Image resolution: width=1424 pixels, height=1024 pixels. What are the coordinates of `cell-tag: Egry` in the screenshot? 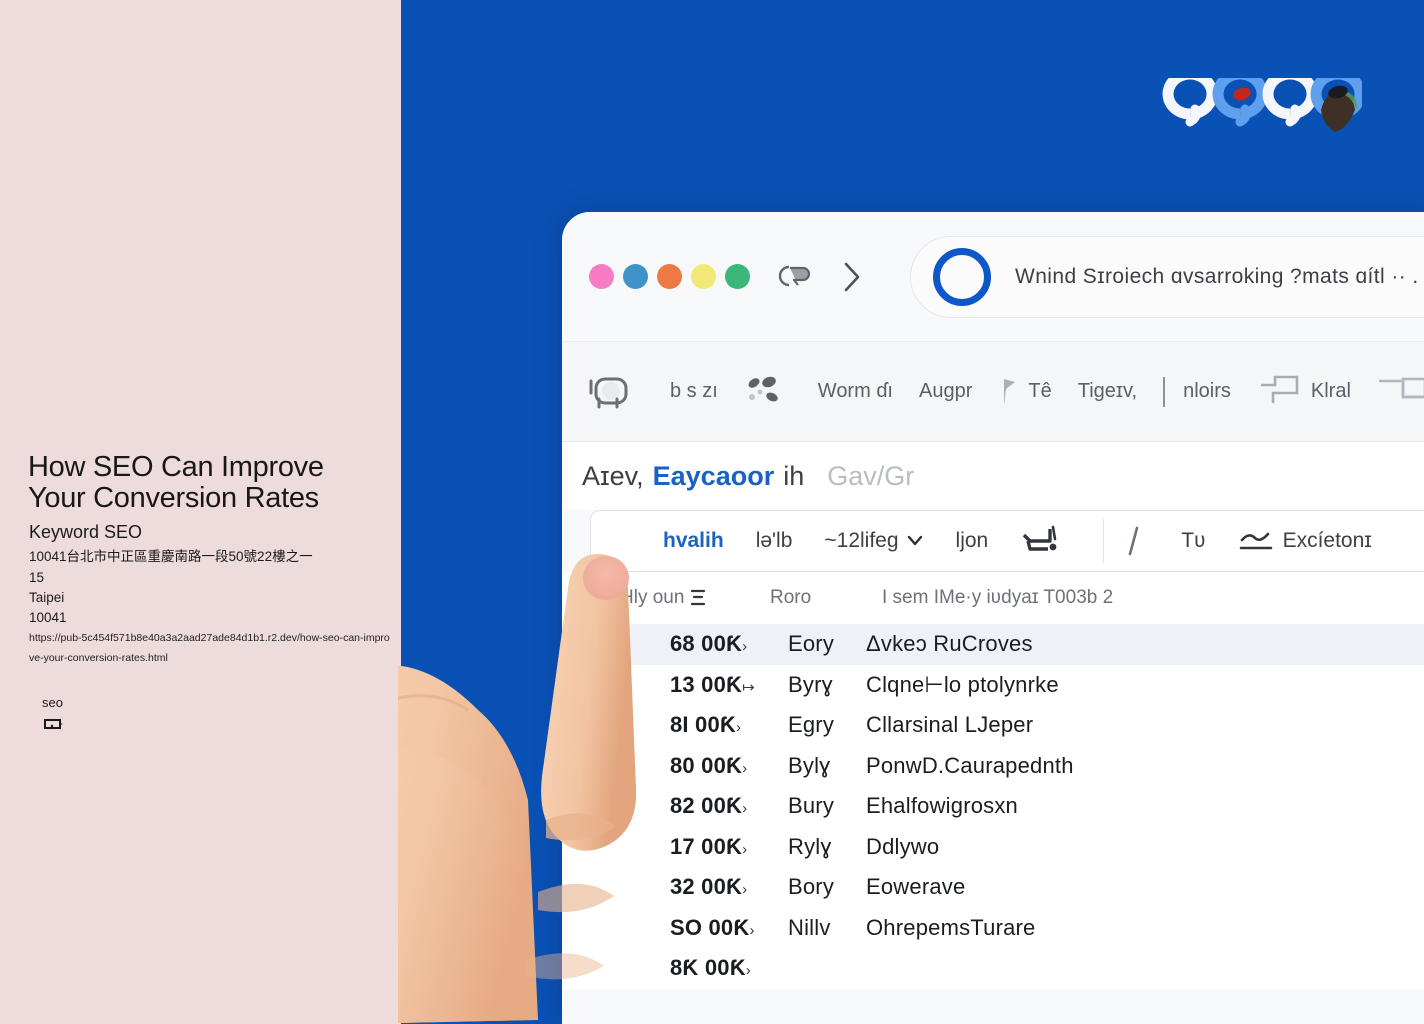 It's located at (811, 725).